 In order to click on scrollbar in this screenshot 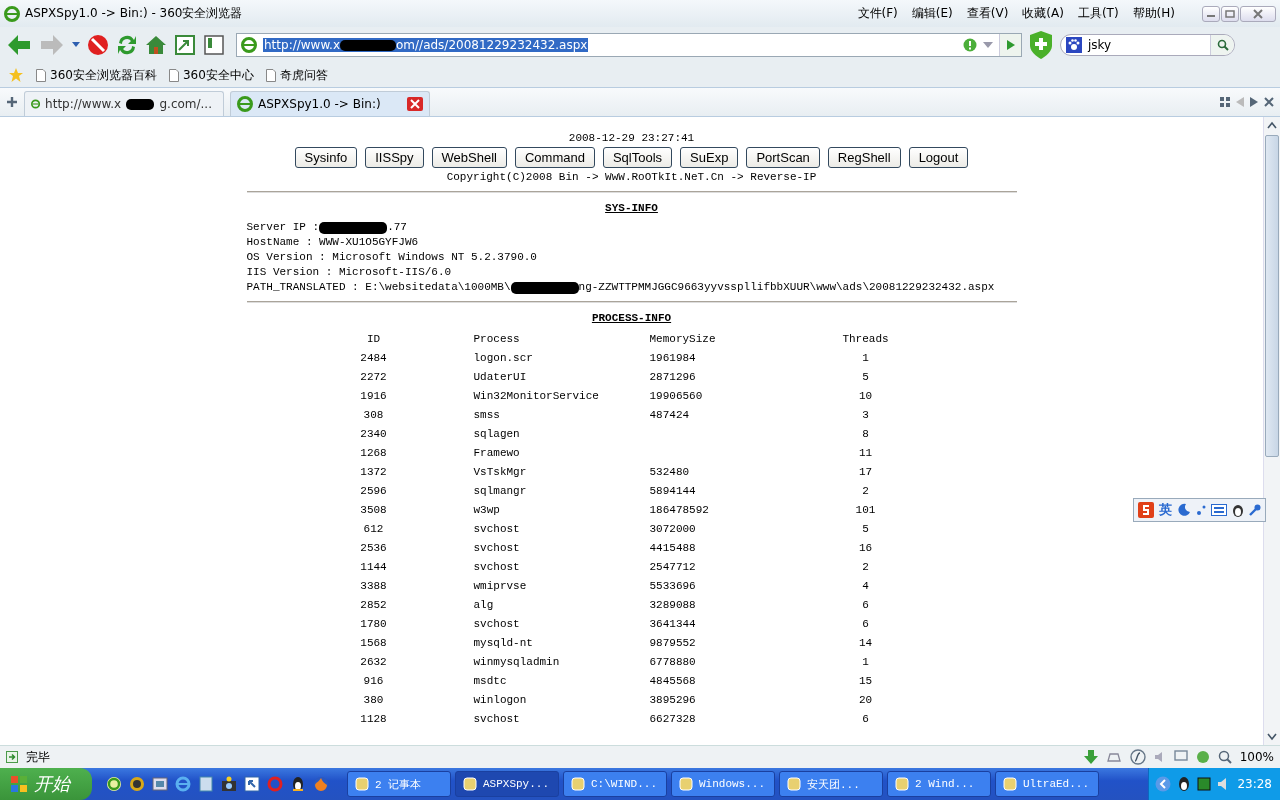, I will do `click(1271, 431)`.